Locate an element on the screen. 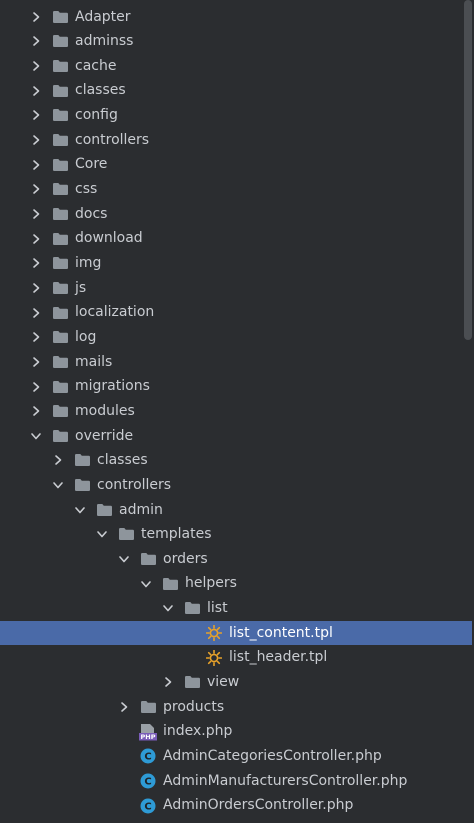  tree-item-css: css is located at coordinates (236, 189).